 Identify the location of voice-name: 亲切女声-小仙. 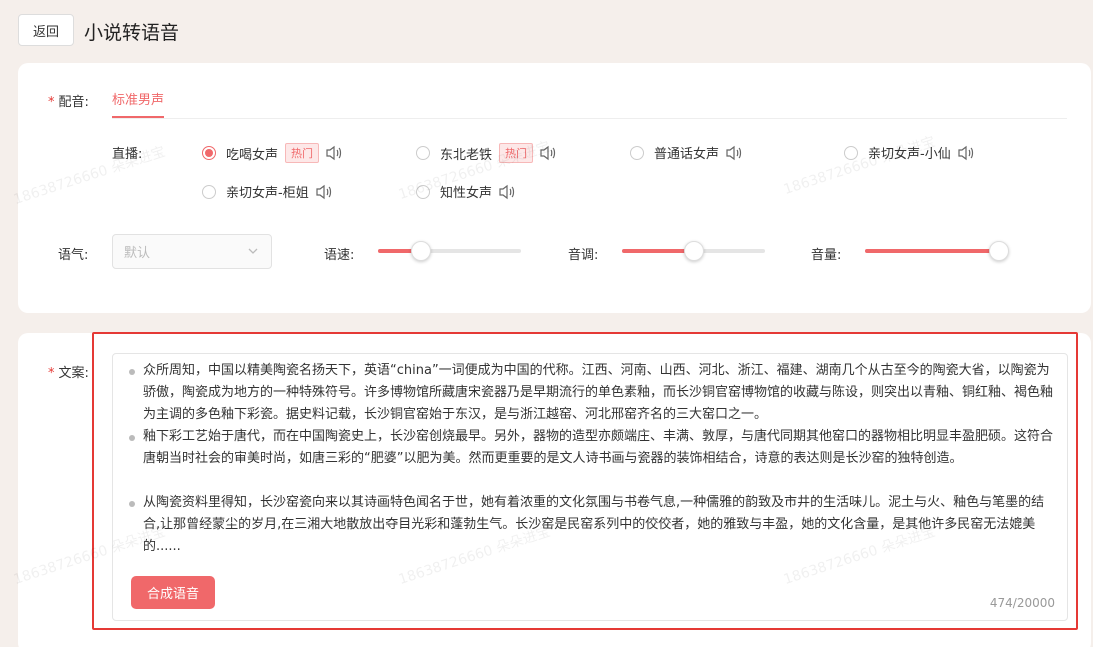
(909, 154).